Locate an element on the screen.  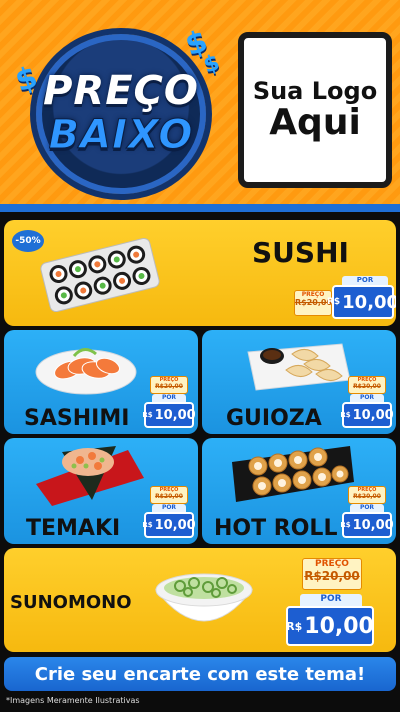
logo-placeholder: Sua Logo Aqui is located at coordinates (315, 110).